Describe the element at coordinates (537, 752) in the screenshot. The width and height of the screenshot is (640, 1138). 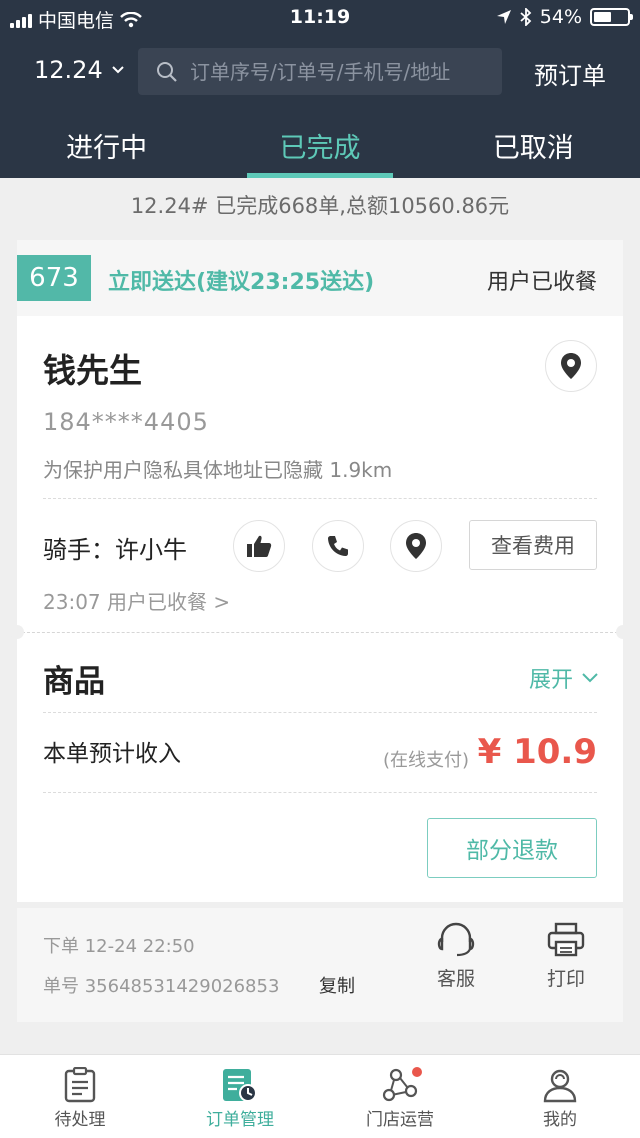
I see `income-amount: ¥ 10.9` at that location.